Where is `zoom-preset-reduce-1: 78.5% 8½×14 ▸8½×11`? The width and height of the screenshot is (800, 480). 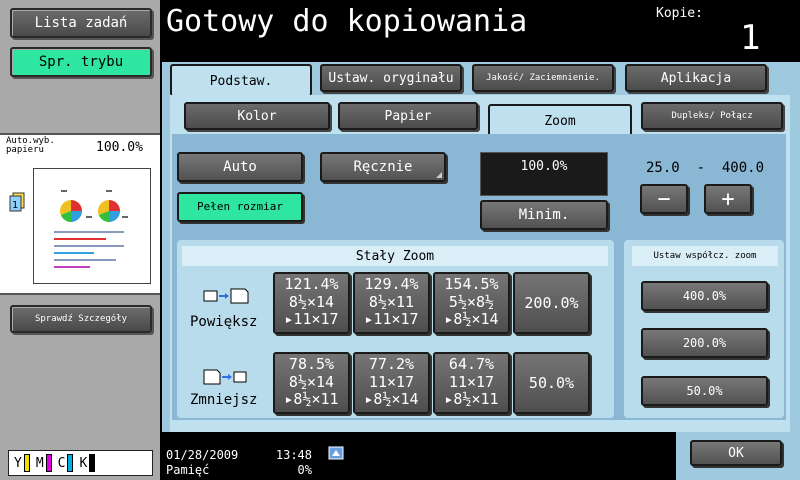
zoom-preset-reduce-1: 78.5% 8½×14 ▸8½×11 is located at coordinates (311, 383).